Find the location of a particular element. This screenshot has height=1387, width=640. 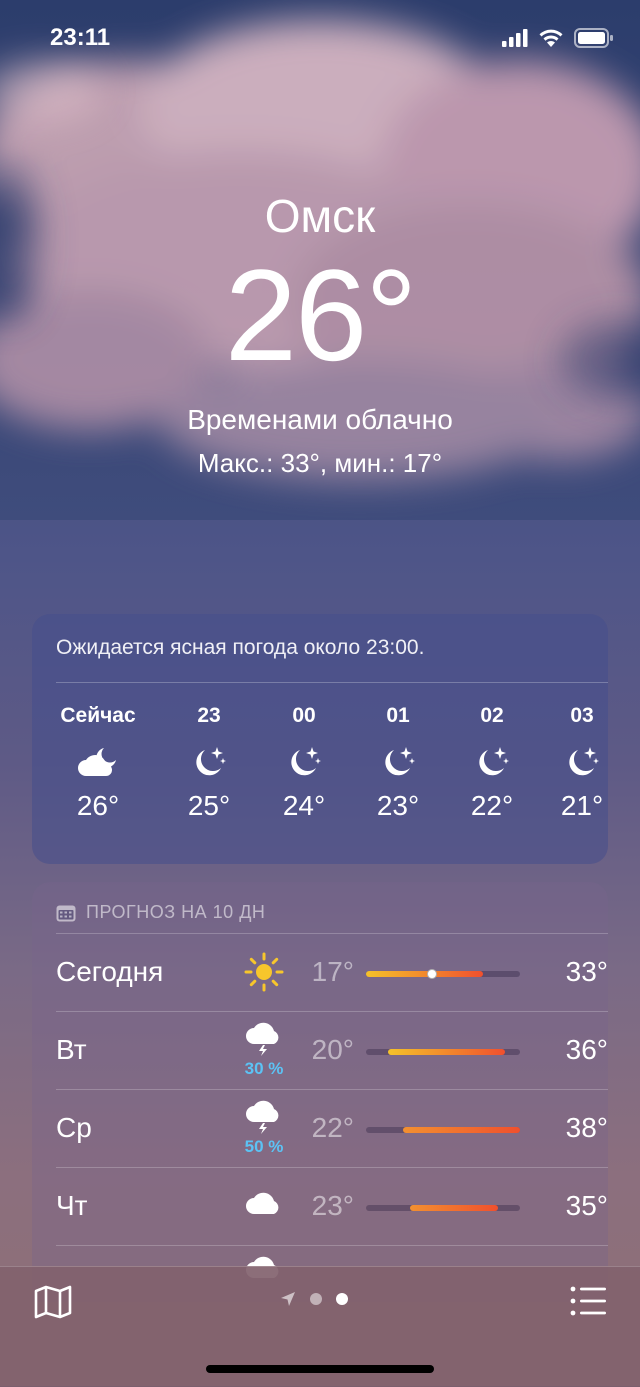

hour-item: 23 25° is located at coordinates (209, 763).